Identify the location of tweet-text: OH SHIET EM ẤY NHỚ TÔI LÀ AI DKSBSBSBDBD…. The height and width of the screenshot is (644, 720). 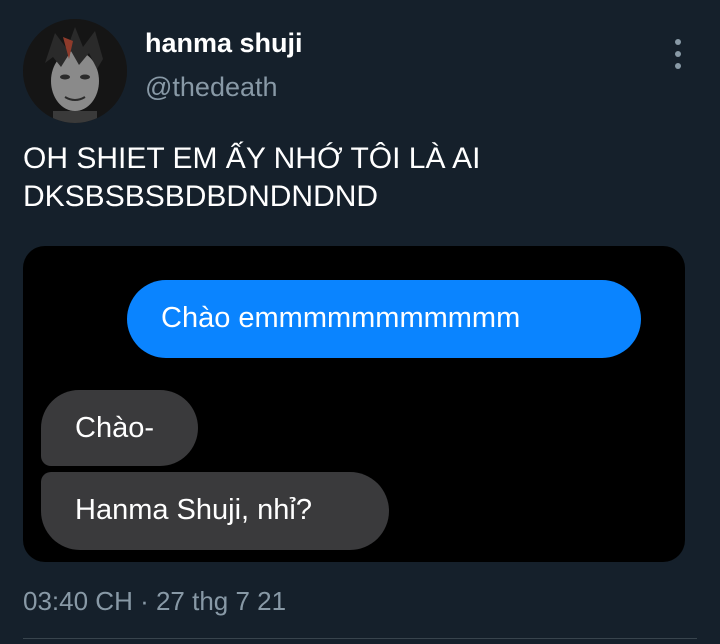
(358, 178).